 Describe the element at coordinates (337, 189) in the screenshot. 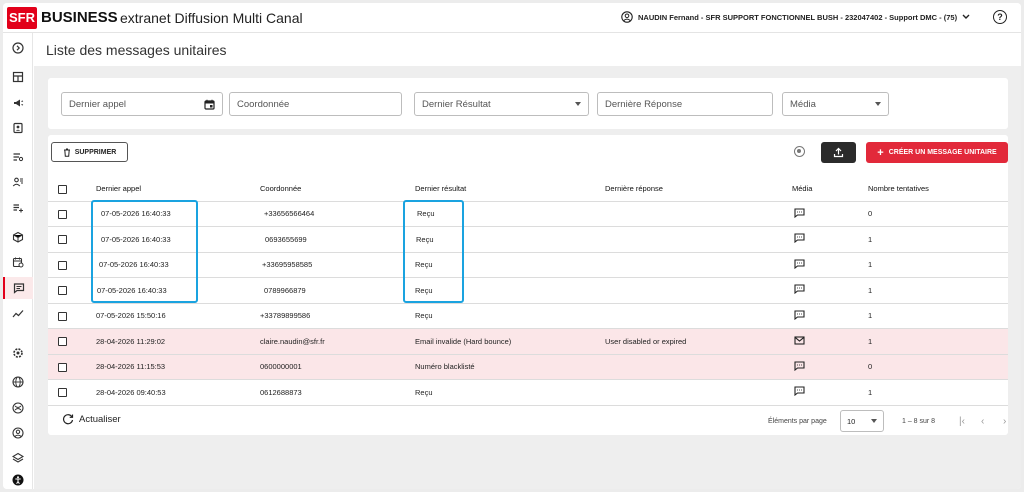

I see `column-header: Coordonnée` at that location.